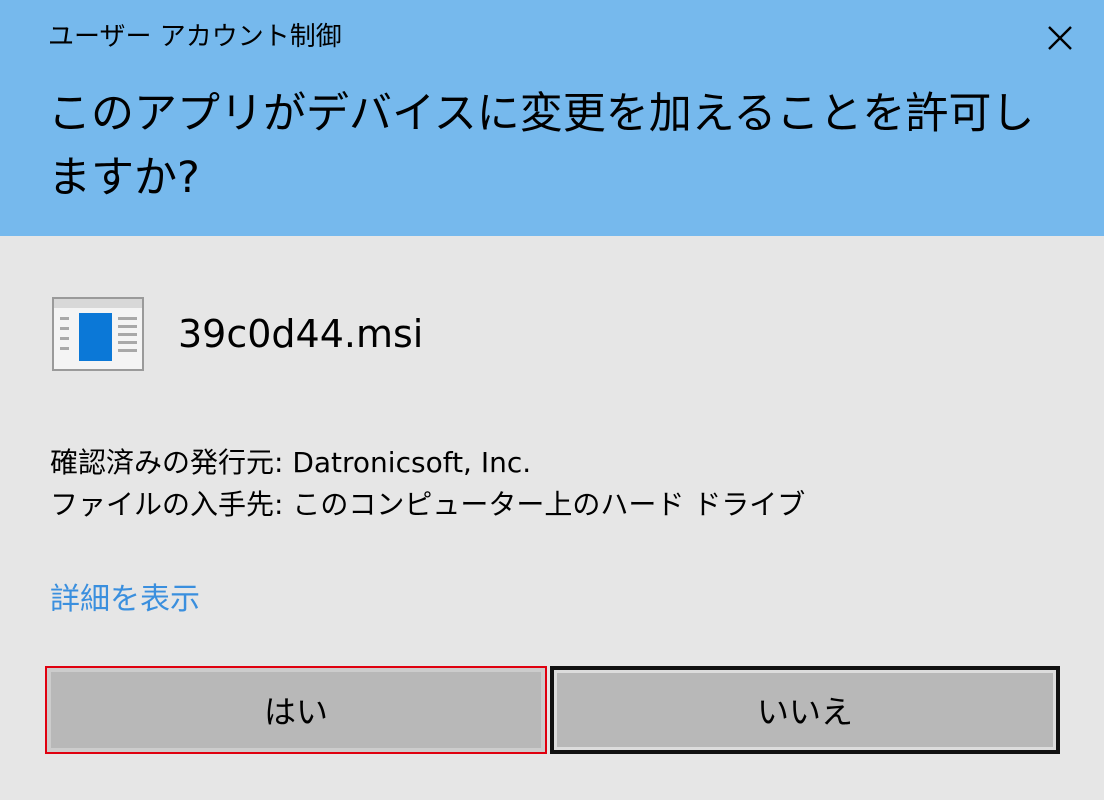 The height and width of the screenshot is (800, 1104). Describe the element at coordinates (125, 600) in the screenshot. I see `show-details-link: 詳細を表示` at that location.